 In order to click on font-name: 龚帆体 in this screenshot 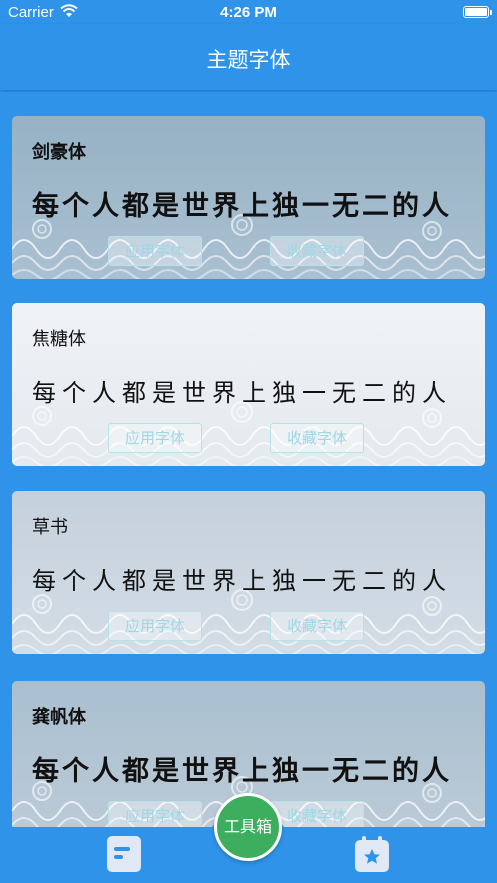, I will do `click(59, 717)`.